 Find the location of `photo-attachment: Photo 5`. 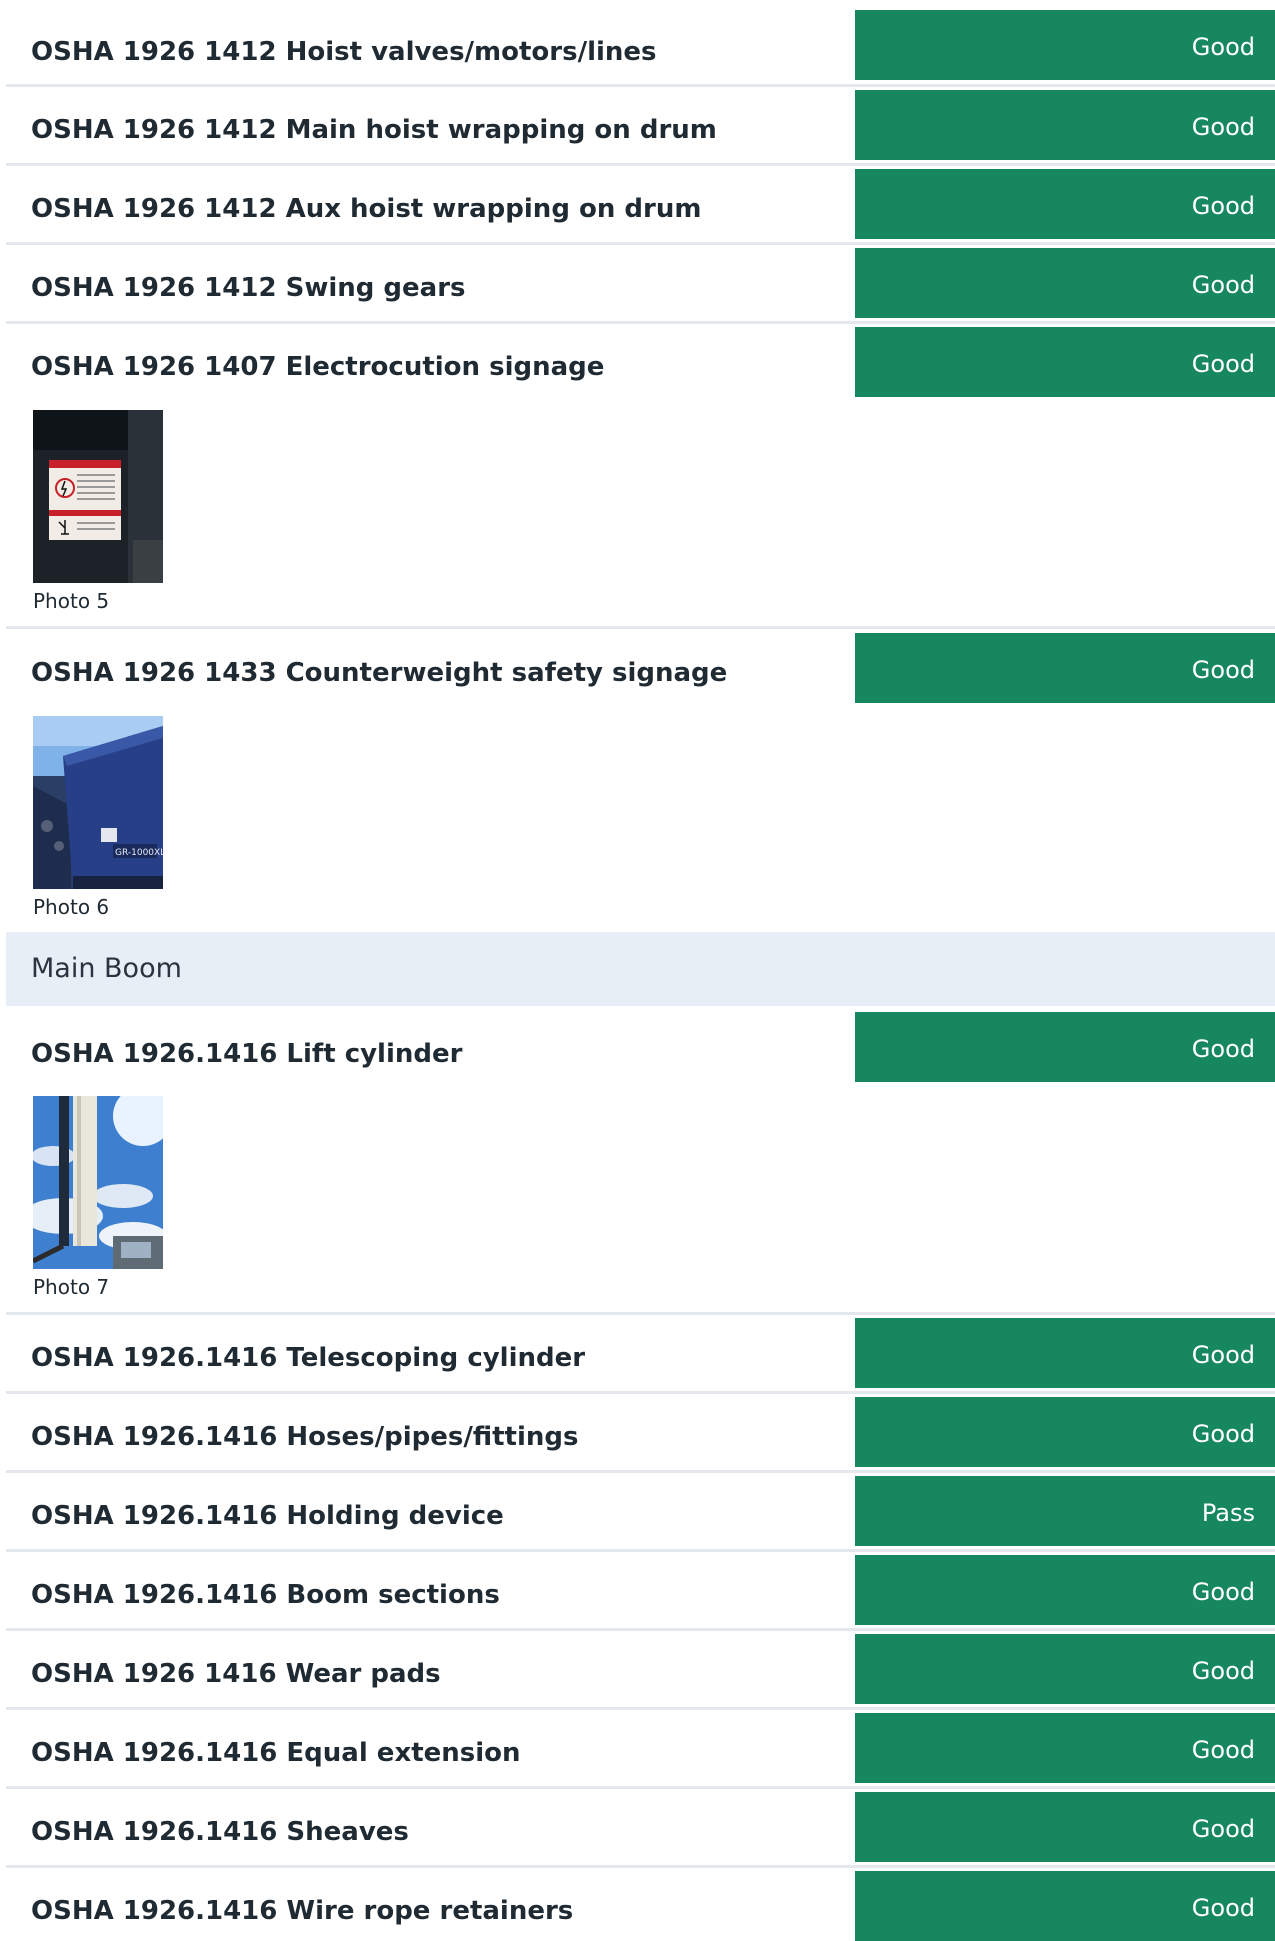

photo-attachment: Photo 5 is located at coordinates (98, 511).